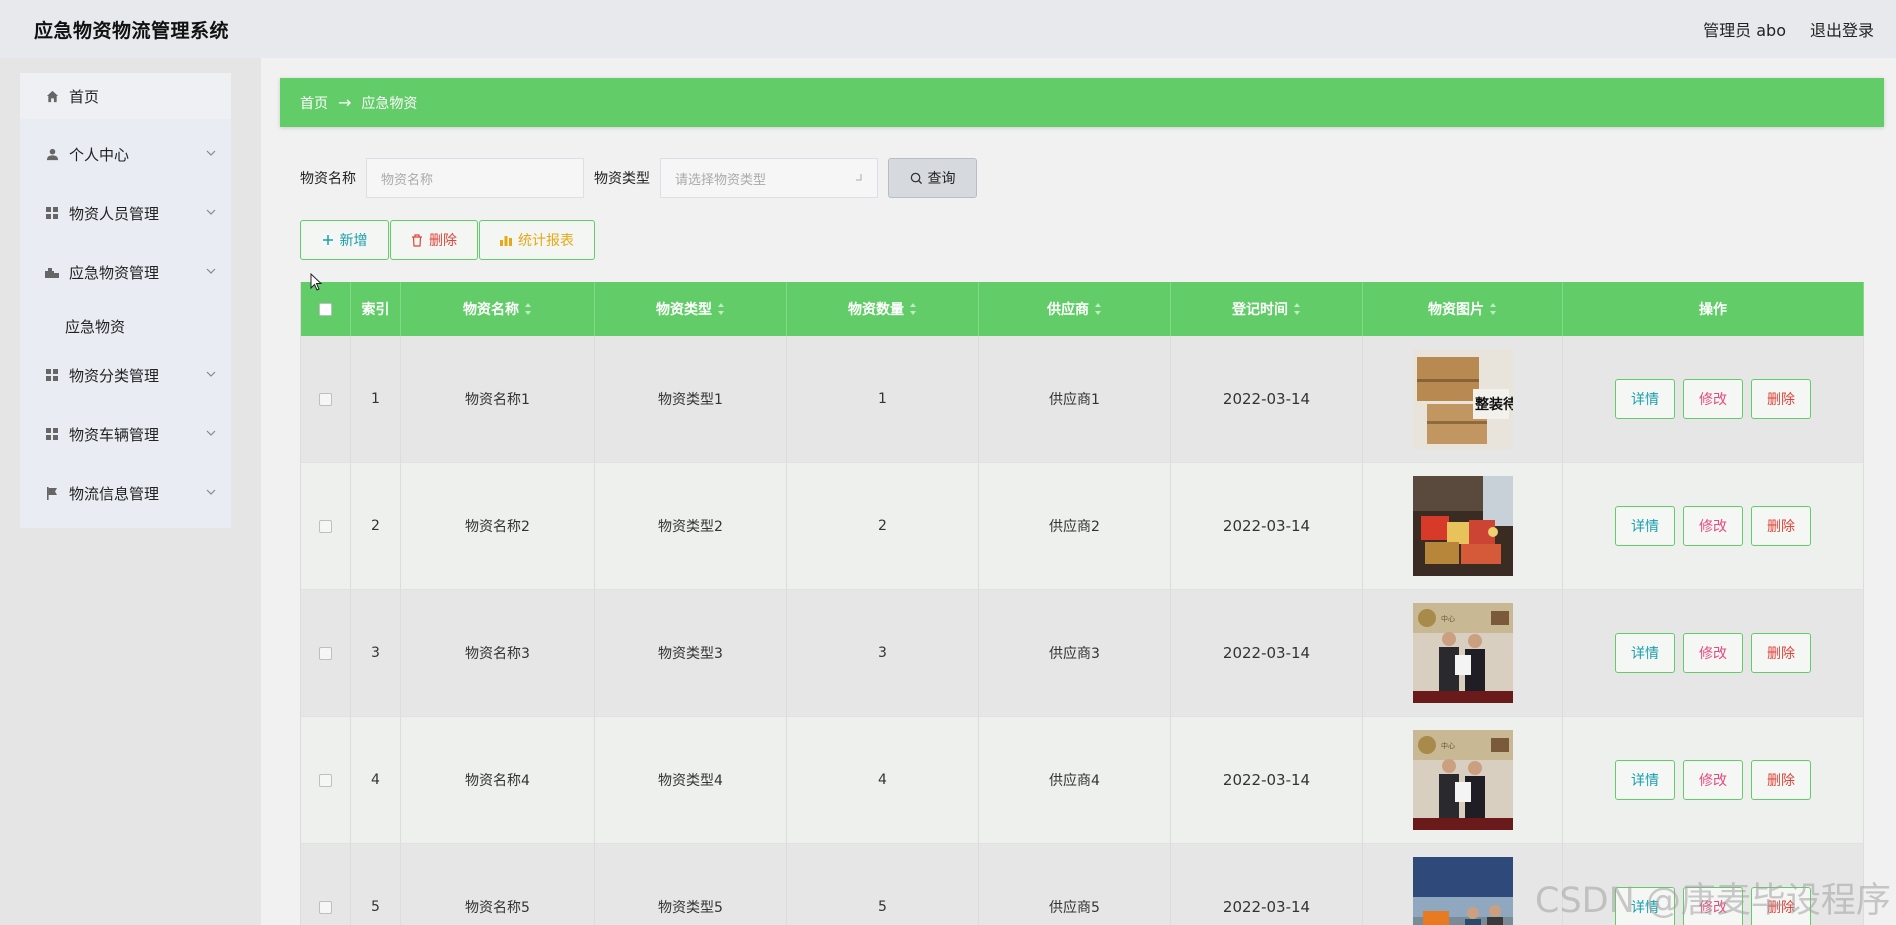 Image resolution: width=1896 pixels, height=925 pixels. What do you see at coordinates (114, 434) in the screenshot?
I see `sidebar-item-label: 物资车辆管理` at bounding box center [114, 434].